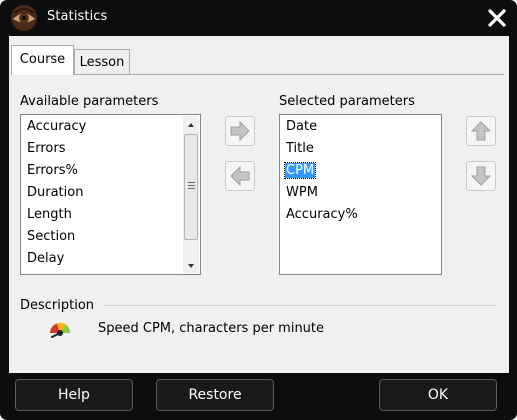 This screenshot has height=420, width=517. What do you see at coordinates (301, 126) in the screenshot?
I see `list-item-date: Date` at bounding box center [301, 126].